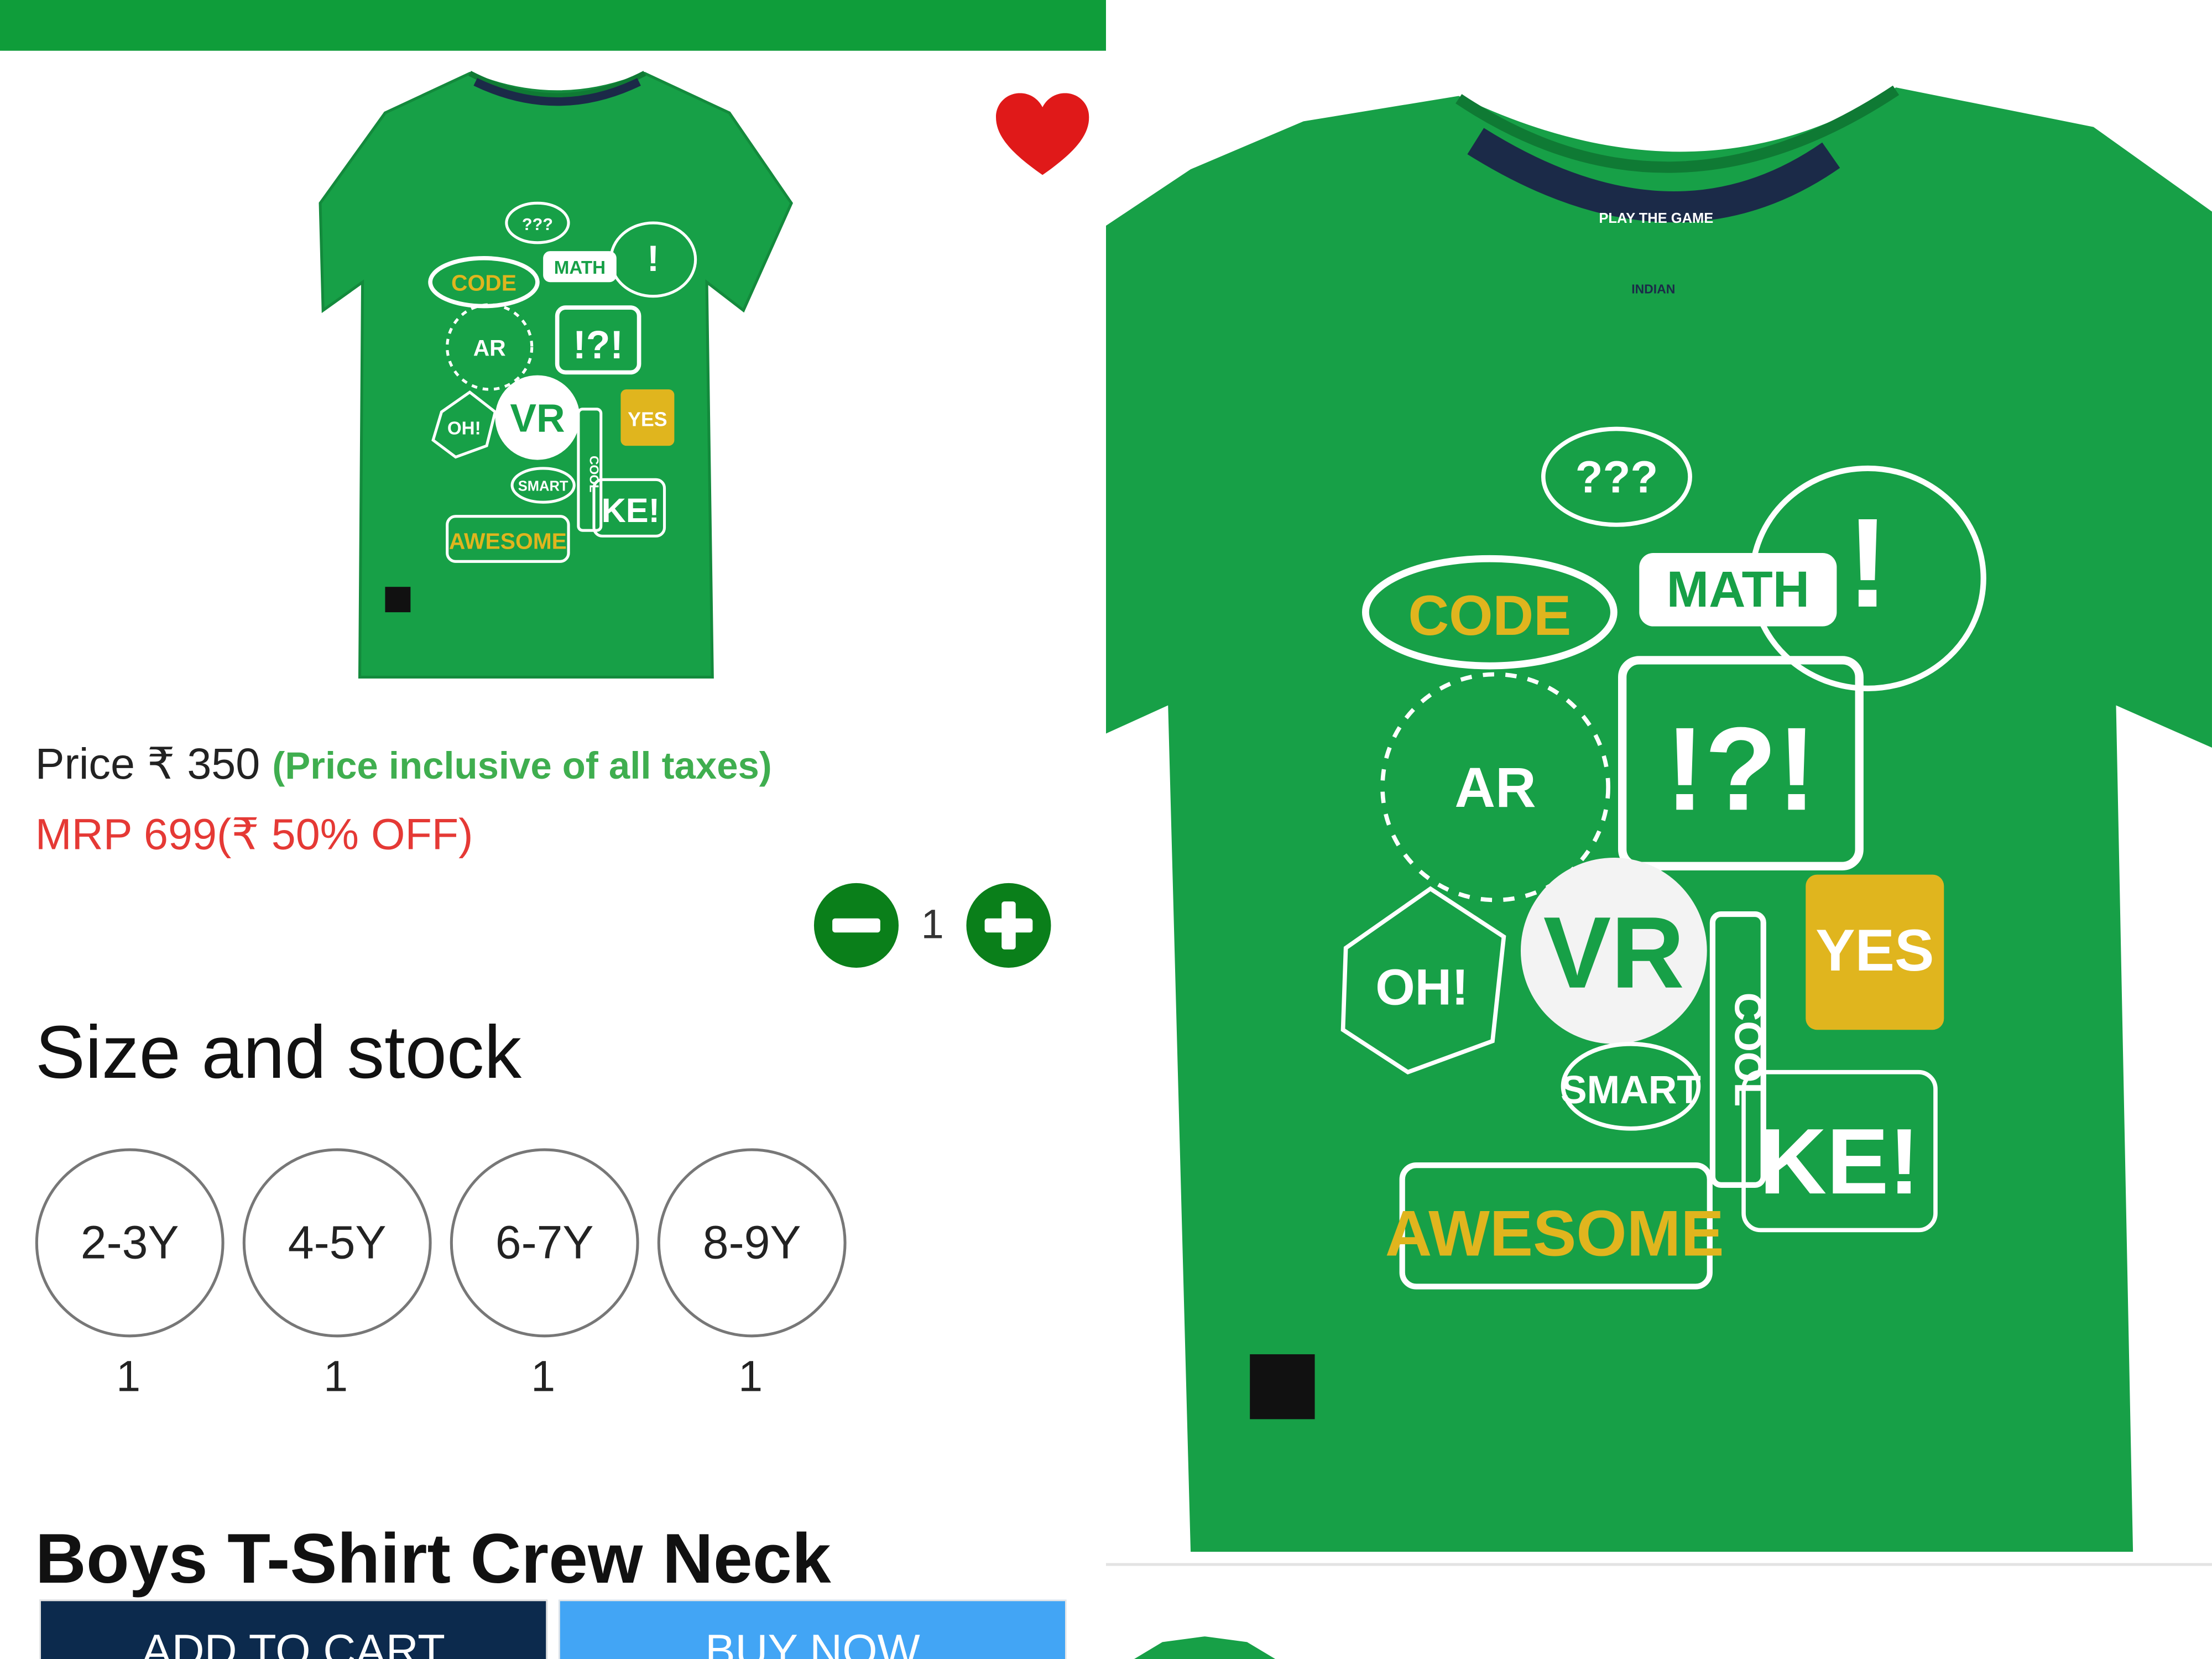 The width and height of the screenshot is (2212, 1659). I want to click on wishlist-heart-icon, so click(1043, 136).